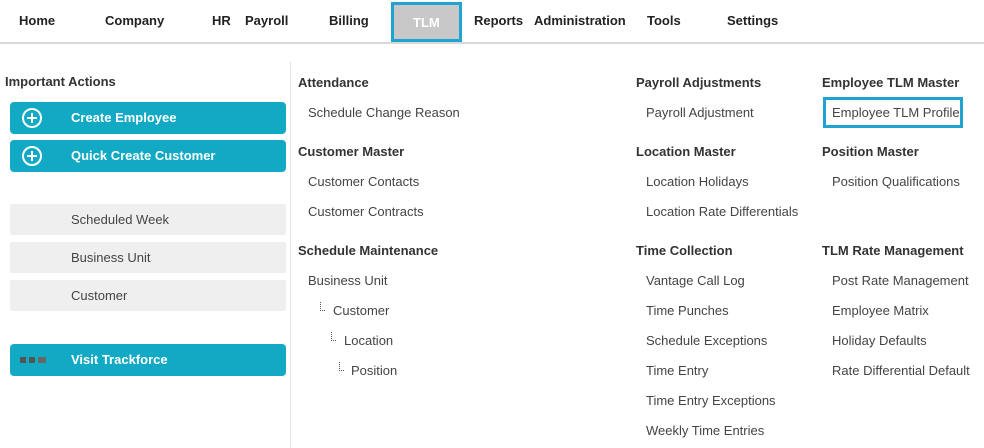 The width and height of the screenshot is (984, 448). Describe the element at coordinates (697, 181) in the screenshot. I see `location-holidays-link: Location Holidays` at that location.